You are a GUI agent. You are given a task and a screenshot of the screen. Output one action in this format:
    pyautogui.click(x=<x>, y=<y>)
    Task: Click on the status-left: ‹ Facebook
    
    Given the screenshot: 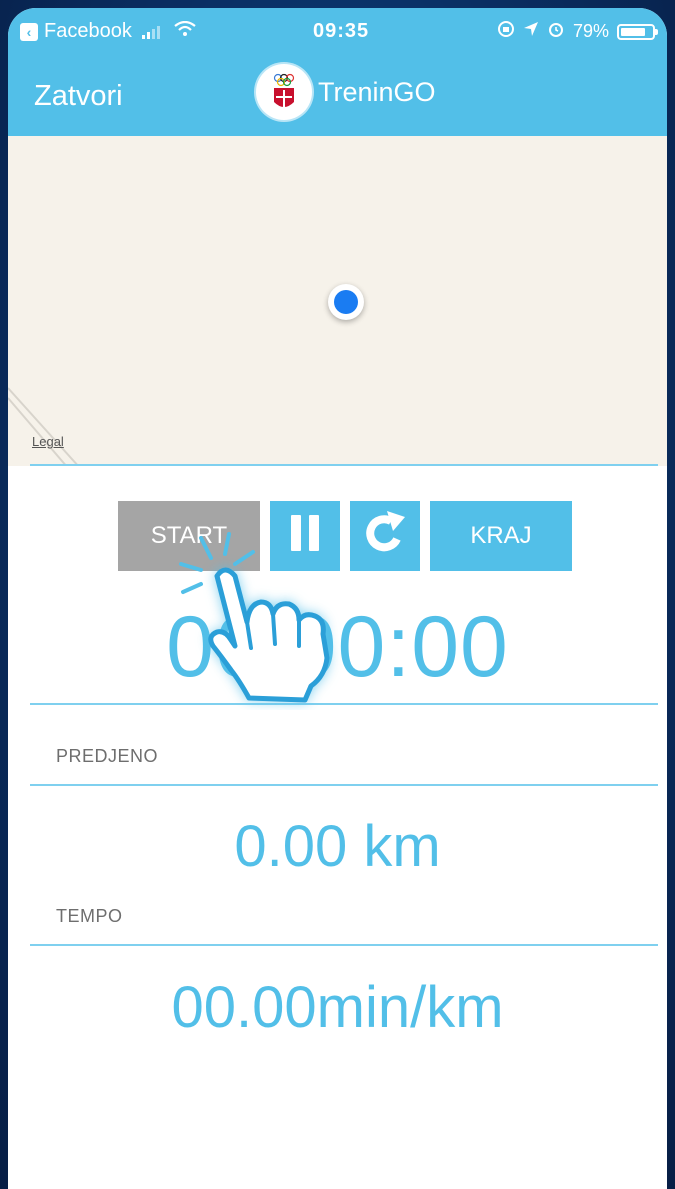 What is the action you would take?
    pyautogui.click(x=108, y=31)
    